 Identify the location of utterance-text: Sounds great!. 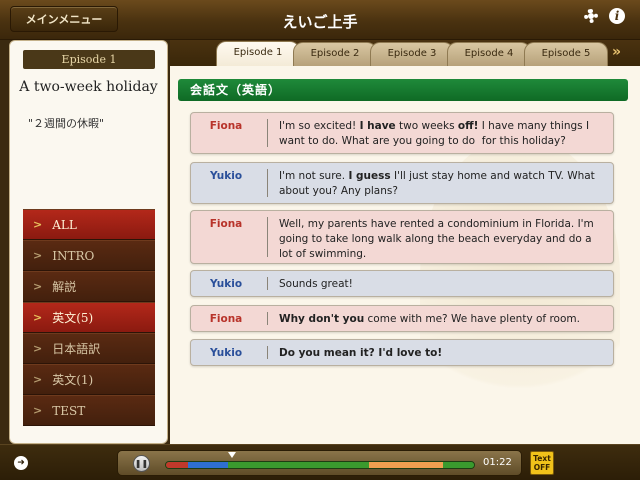
(316, 284).